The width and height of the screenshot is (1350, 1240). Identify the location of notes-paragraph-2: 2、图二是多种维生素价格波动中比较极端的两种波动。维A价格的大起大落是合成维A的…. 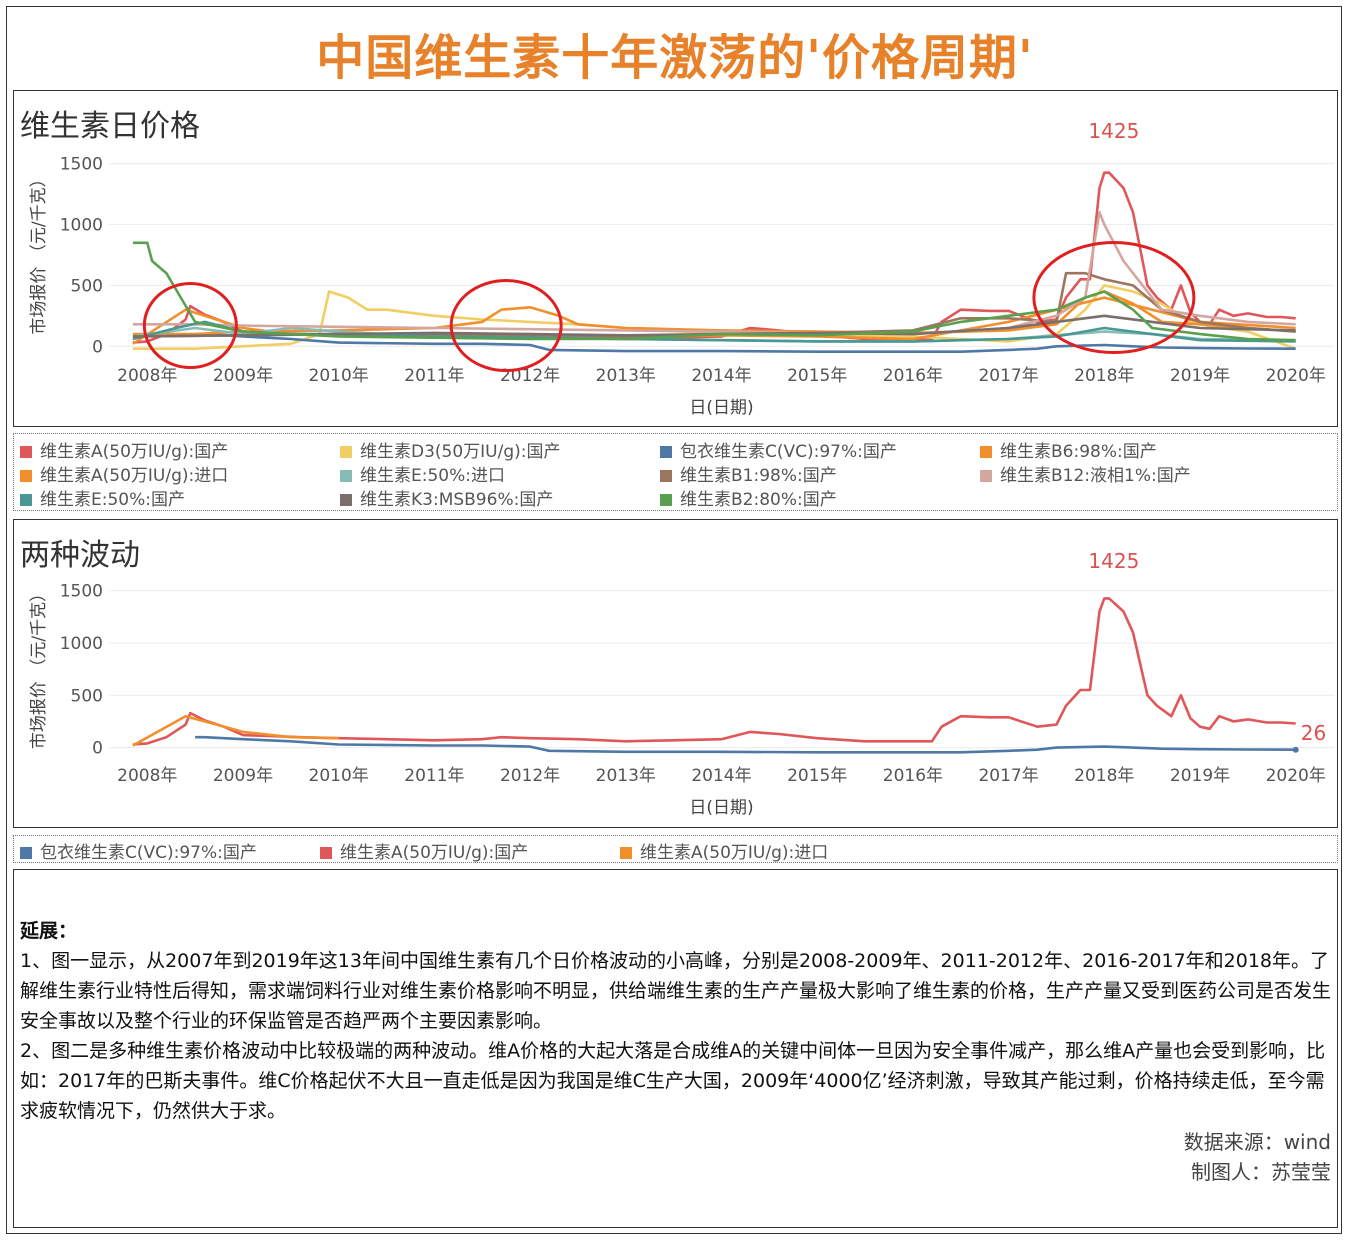
(673, 1081).